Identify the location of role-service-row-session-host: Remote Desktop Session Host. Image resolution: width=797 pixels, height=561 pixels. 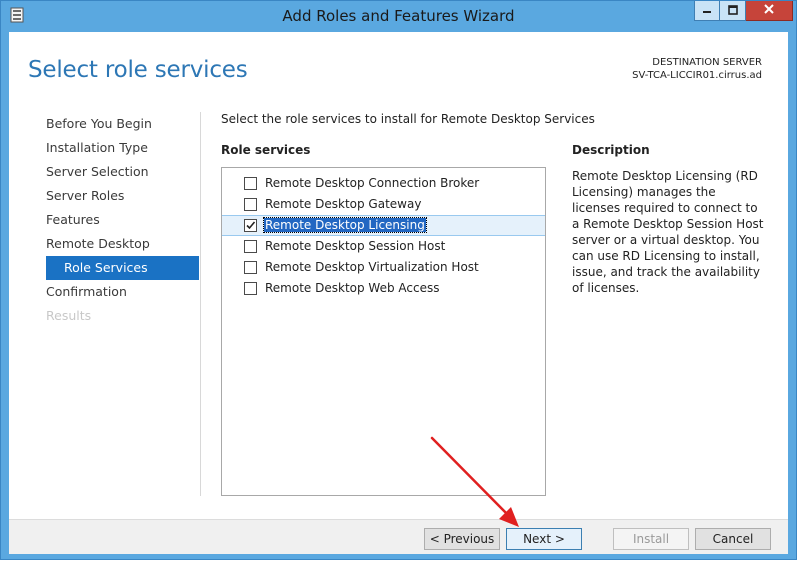
(383, 246).